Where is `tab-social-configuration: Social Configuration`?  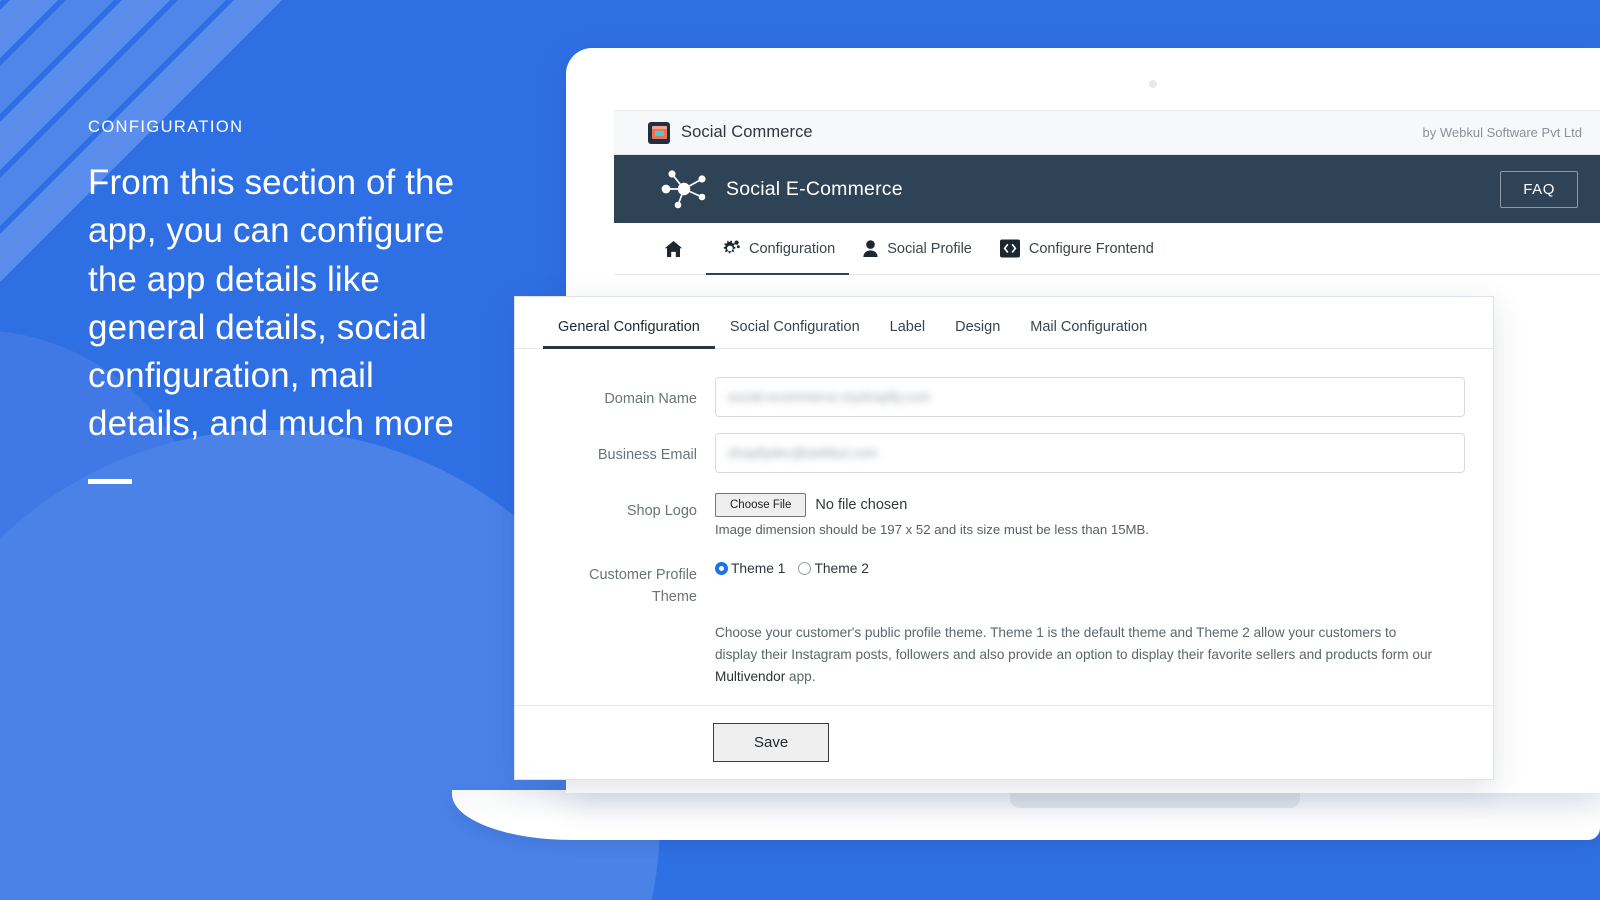 tab-social-configuration: Social Configuration is located at coordinates (795, 333).